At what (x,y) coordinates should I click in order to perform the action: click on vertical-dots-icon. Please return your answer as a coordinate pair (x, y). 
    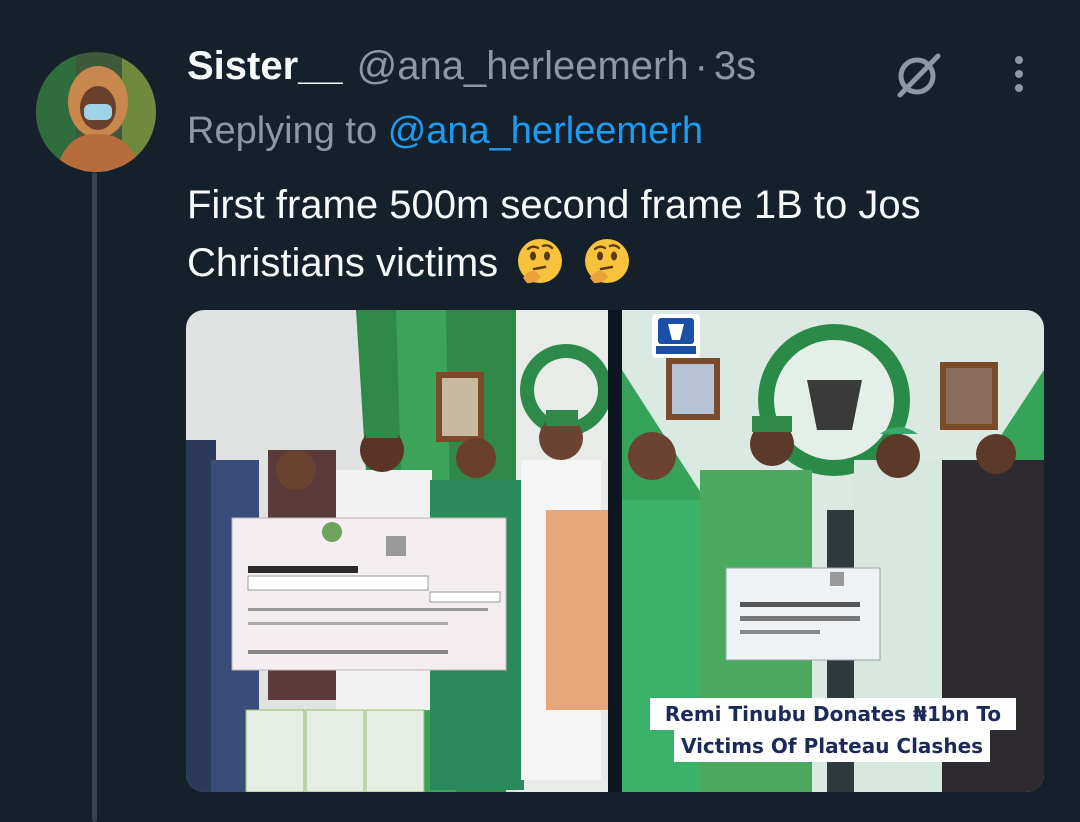
    Looking at the image, I should click on (1019, 74).